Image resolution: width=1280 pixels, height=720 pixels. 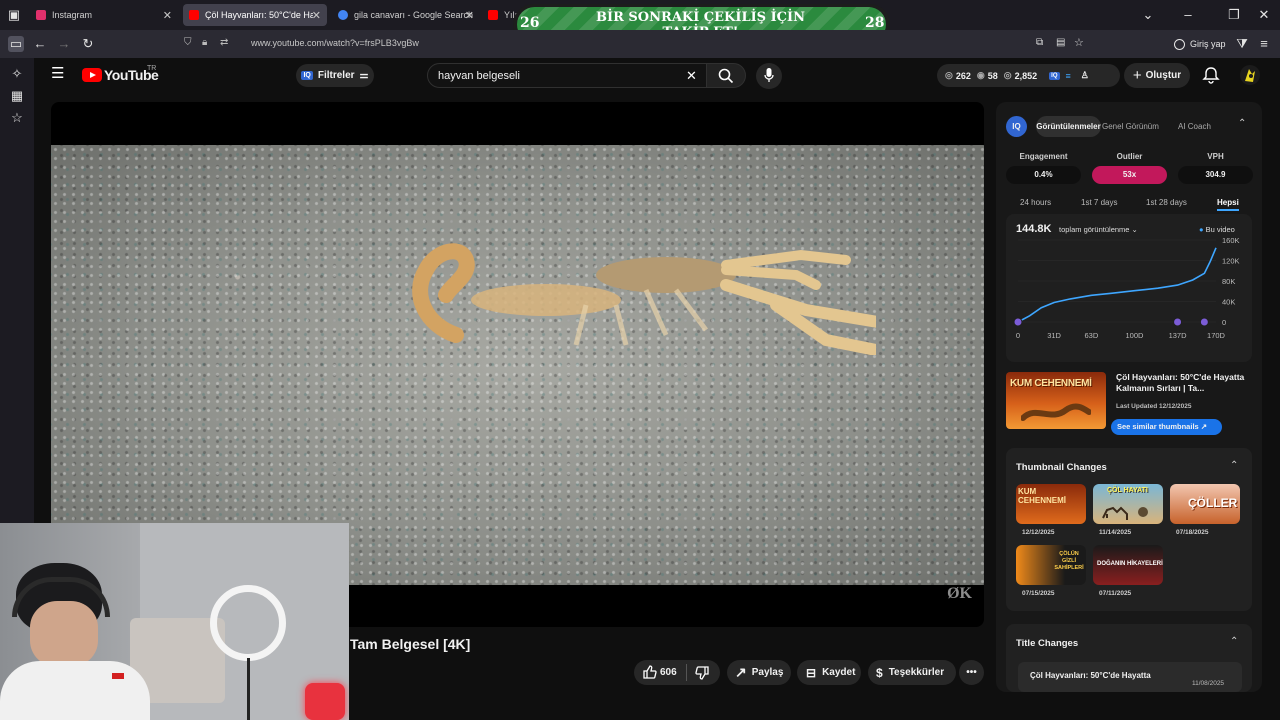 I want to click on window-close-icon: ✕, so click(x=1264, y=15).